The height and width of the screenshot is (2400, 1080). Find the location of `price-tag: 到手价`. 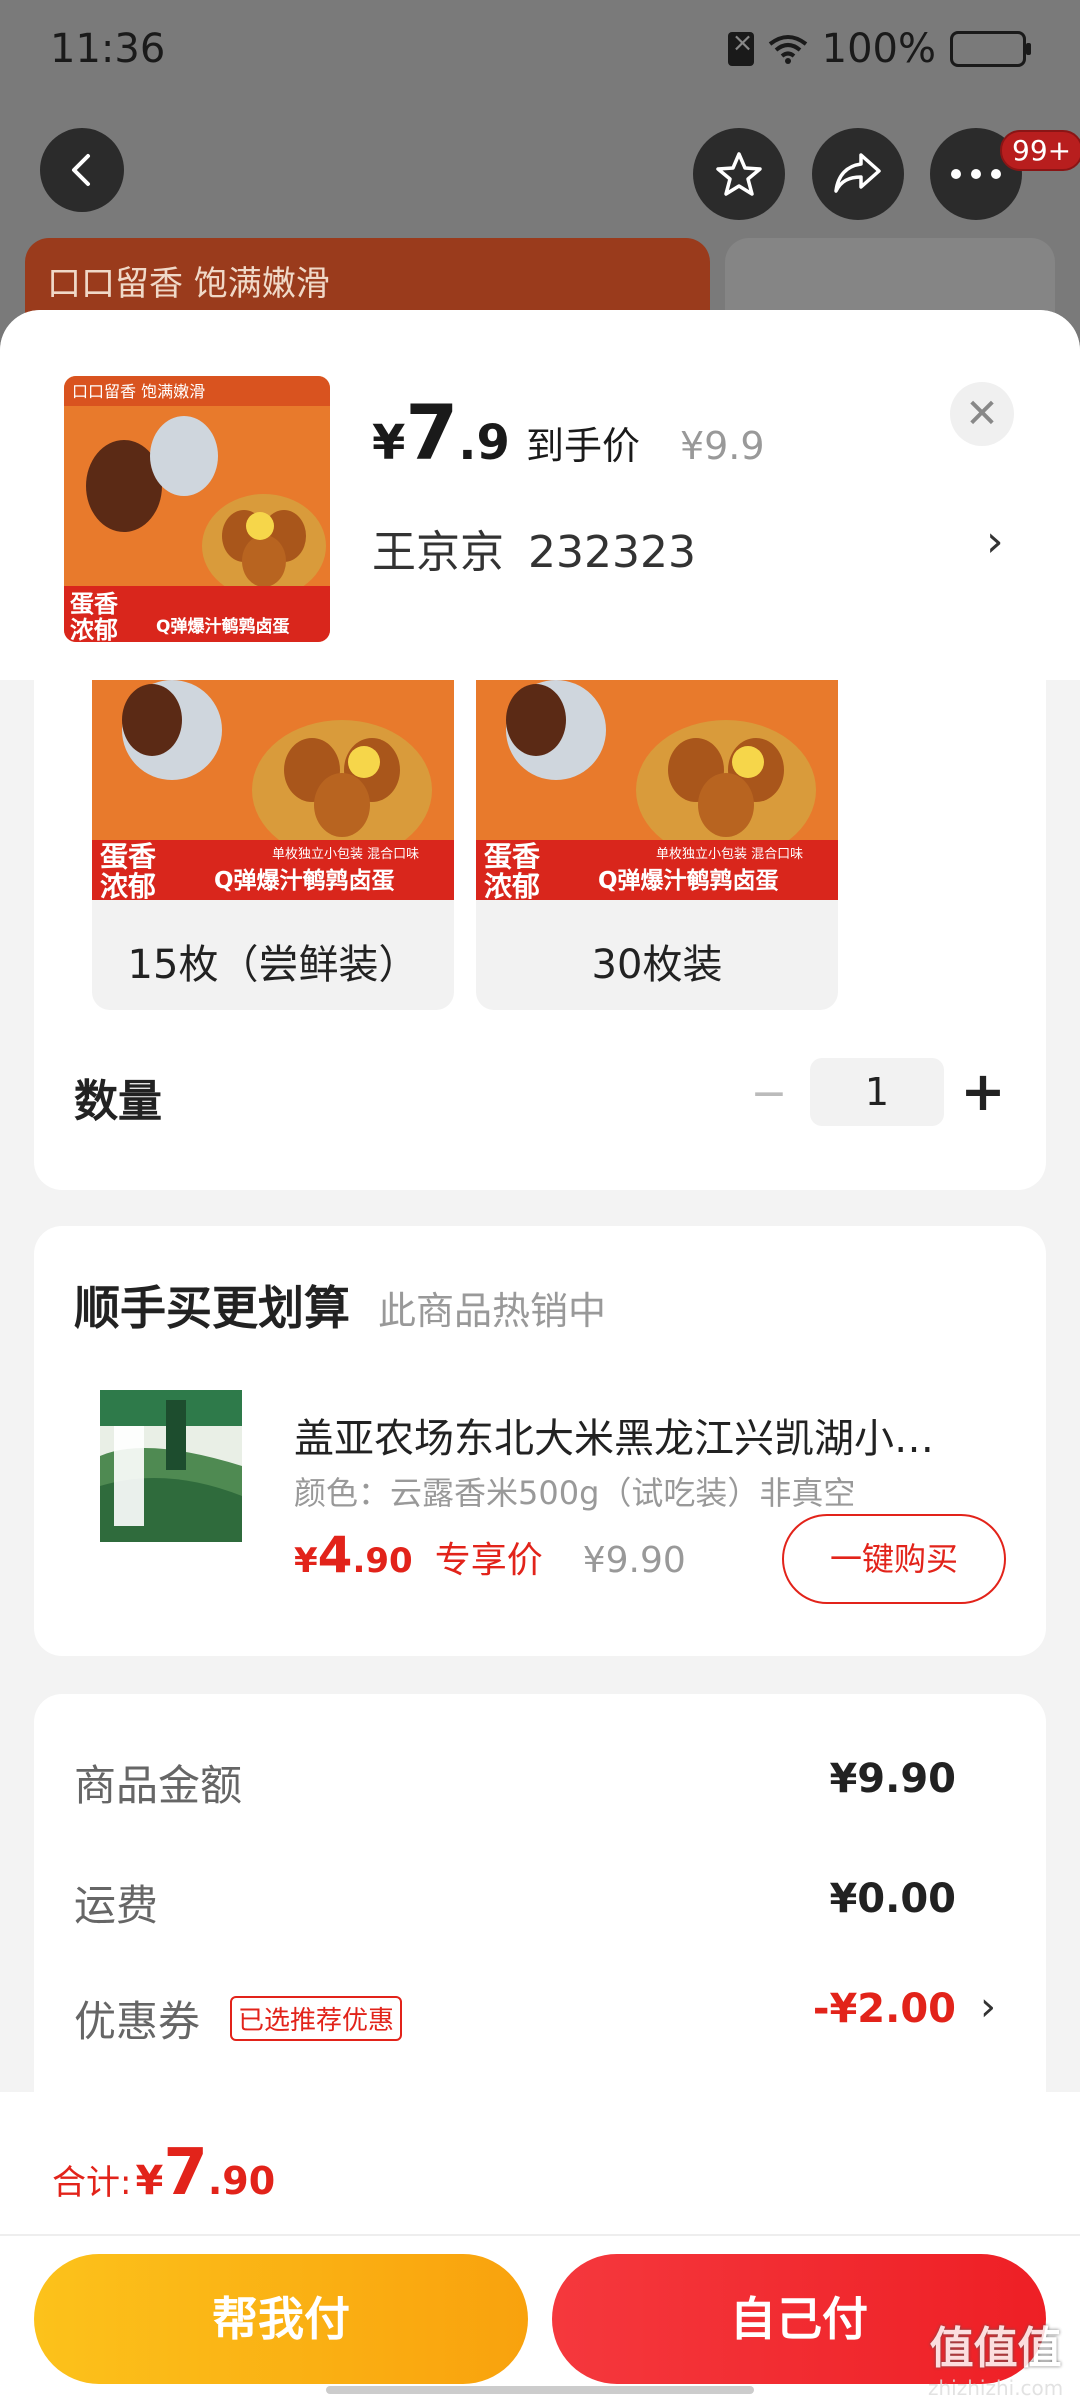

price-tag: 到手价 is located at coordinates (582, 446).